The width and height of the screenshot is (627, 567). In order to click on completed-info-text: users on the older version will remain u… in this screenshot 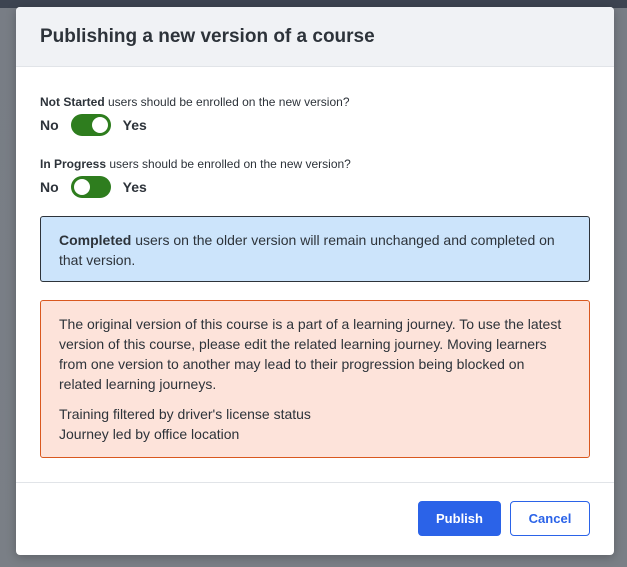, I will do `click(307, 250)`.